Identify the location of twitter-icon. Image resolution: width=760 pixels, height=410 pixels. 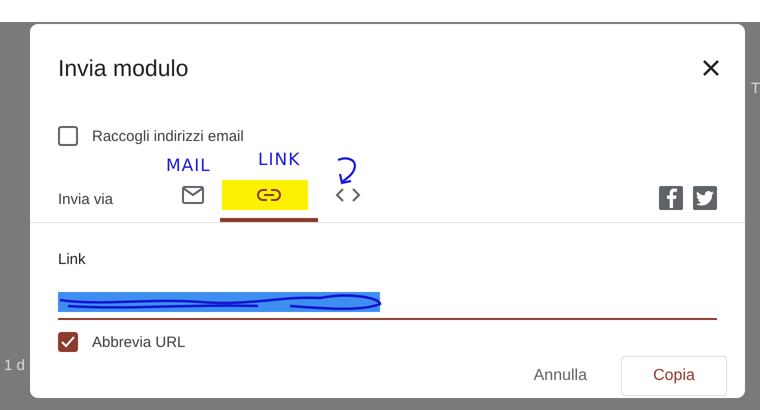
(705, 198).